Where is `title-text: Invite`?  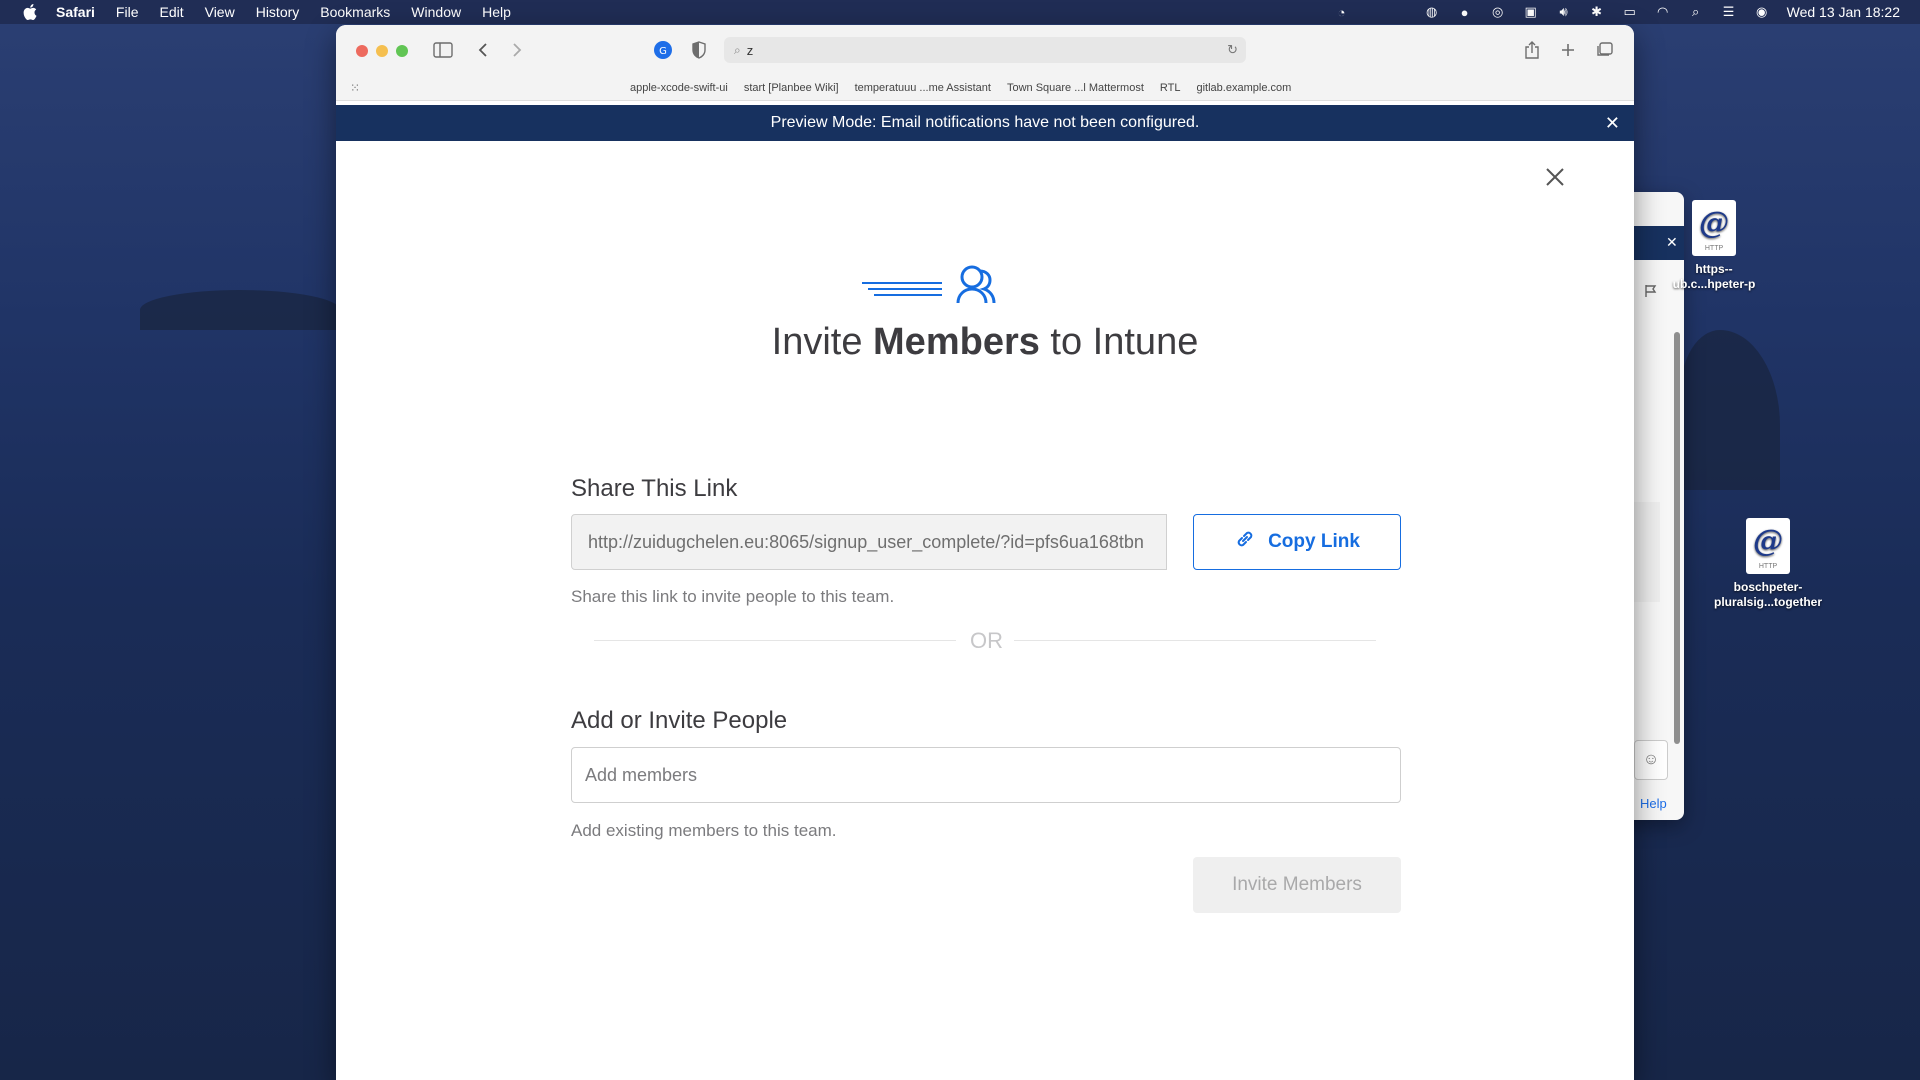
title-text: Invite is located at coordinates (822, 342).